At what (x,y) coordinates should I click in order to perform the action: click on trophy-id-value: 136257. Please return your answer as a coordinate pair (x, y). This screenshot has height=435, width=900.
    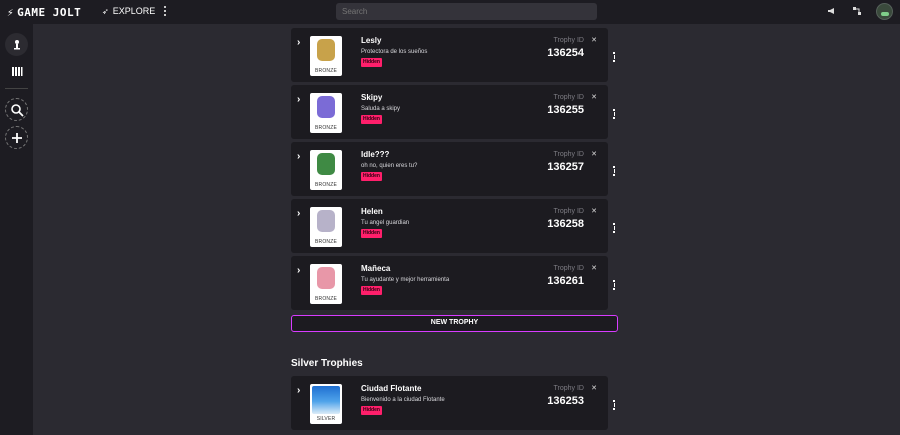
    Looking at the image, I should click on (565, 167).